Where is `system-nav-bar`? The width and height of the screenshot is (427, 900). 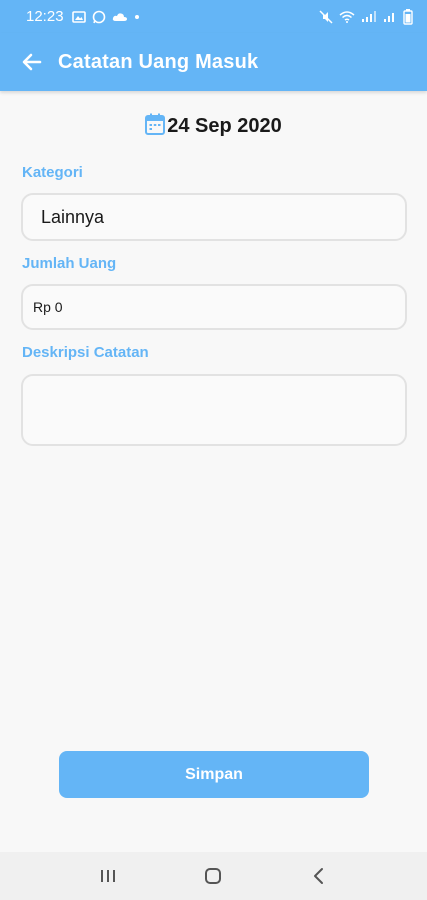 system-nav-bar is located at coordinates (213, 876).